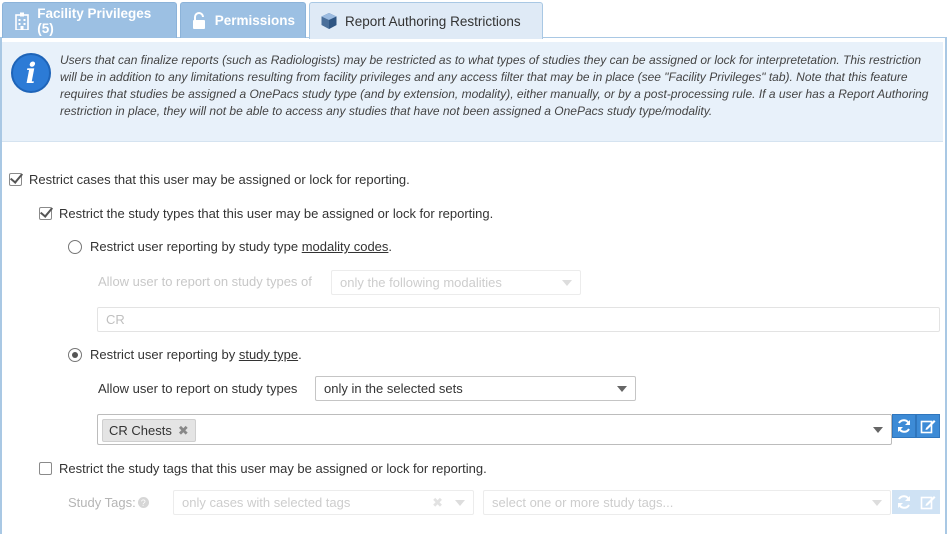 Image resolution: width=947 pixels, height=534 pixels. I want to click on tab-report-authoring-restrictions: Report Authoring Restrictions, so click(426, 20).